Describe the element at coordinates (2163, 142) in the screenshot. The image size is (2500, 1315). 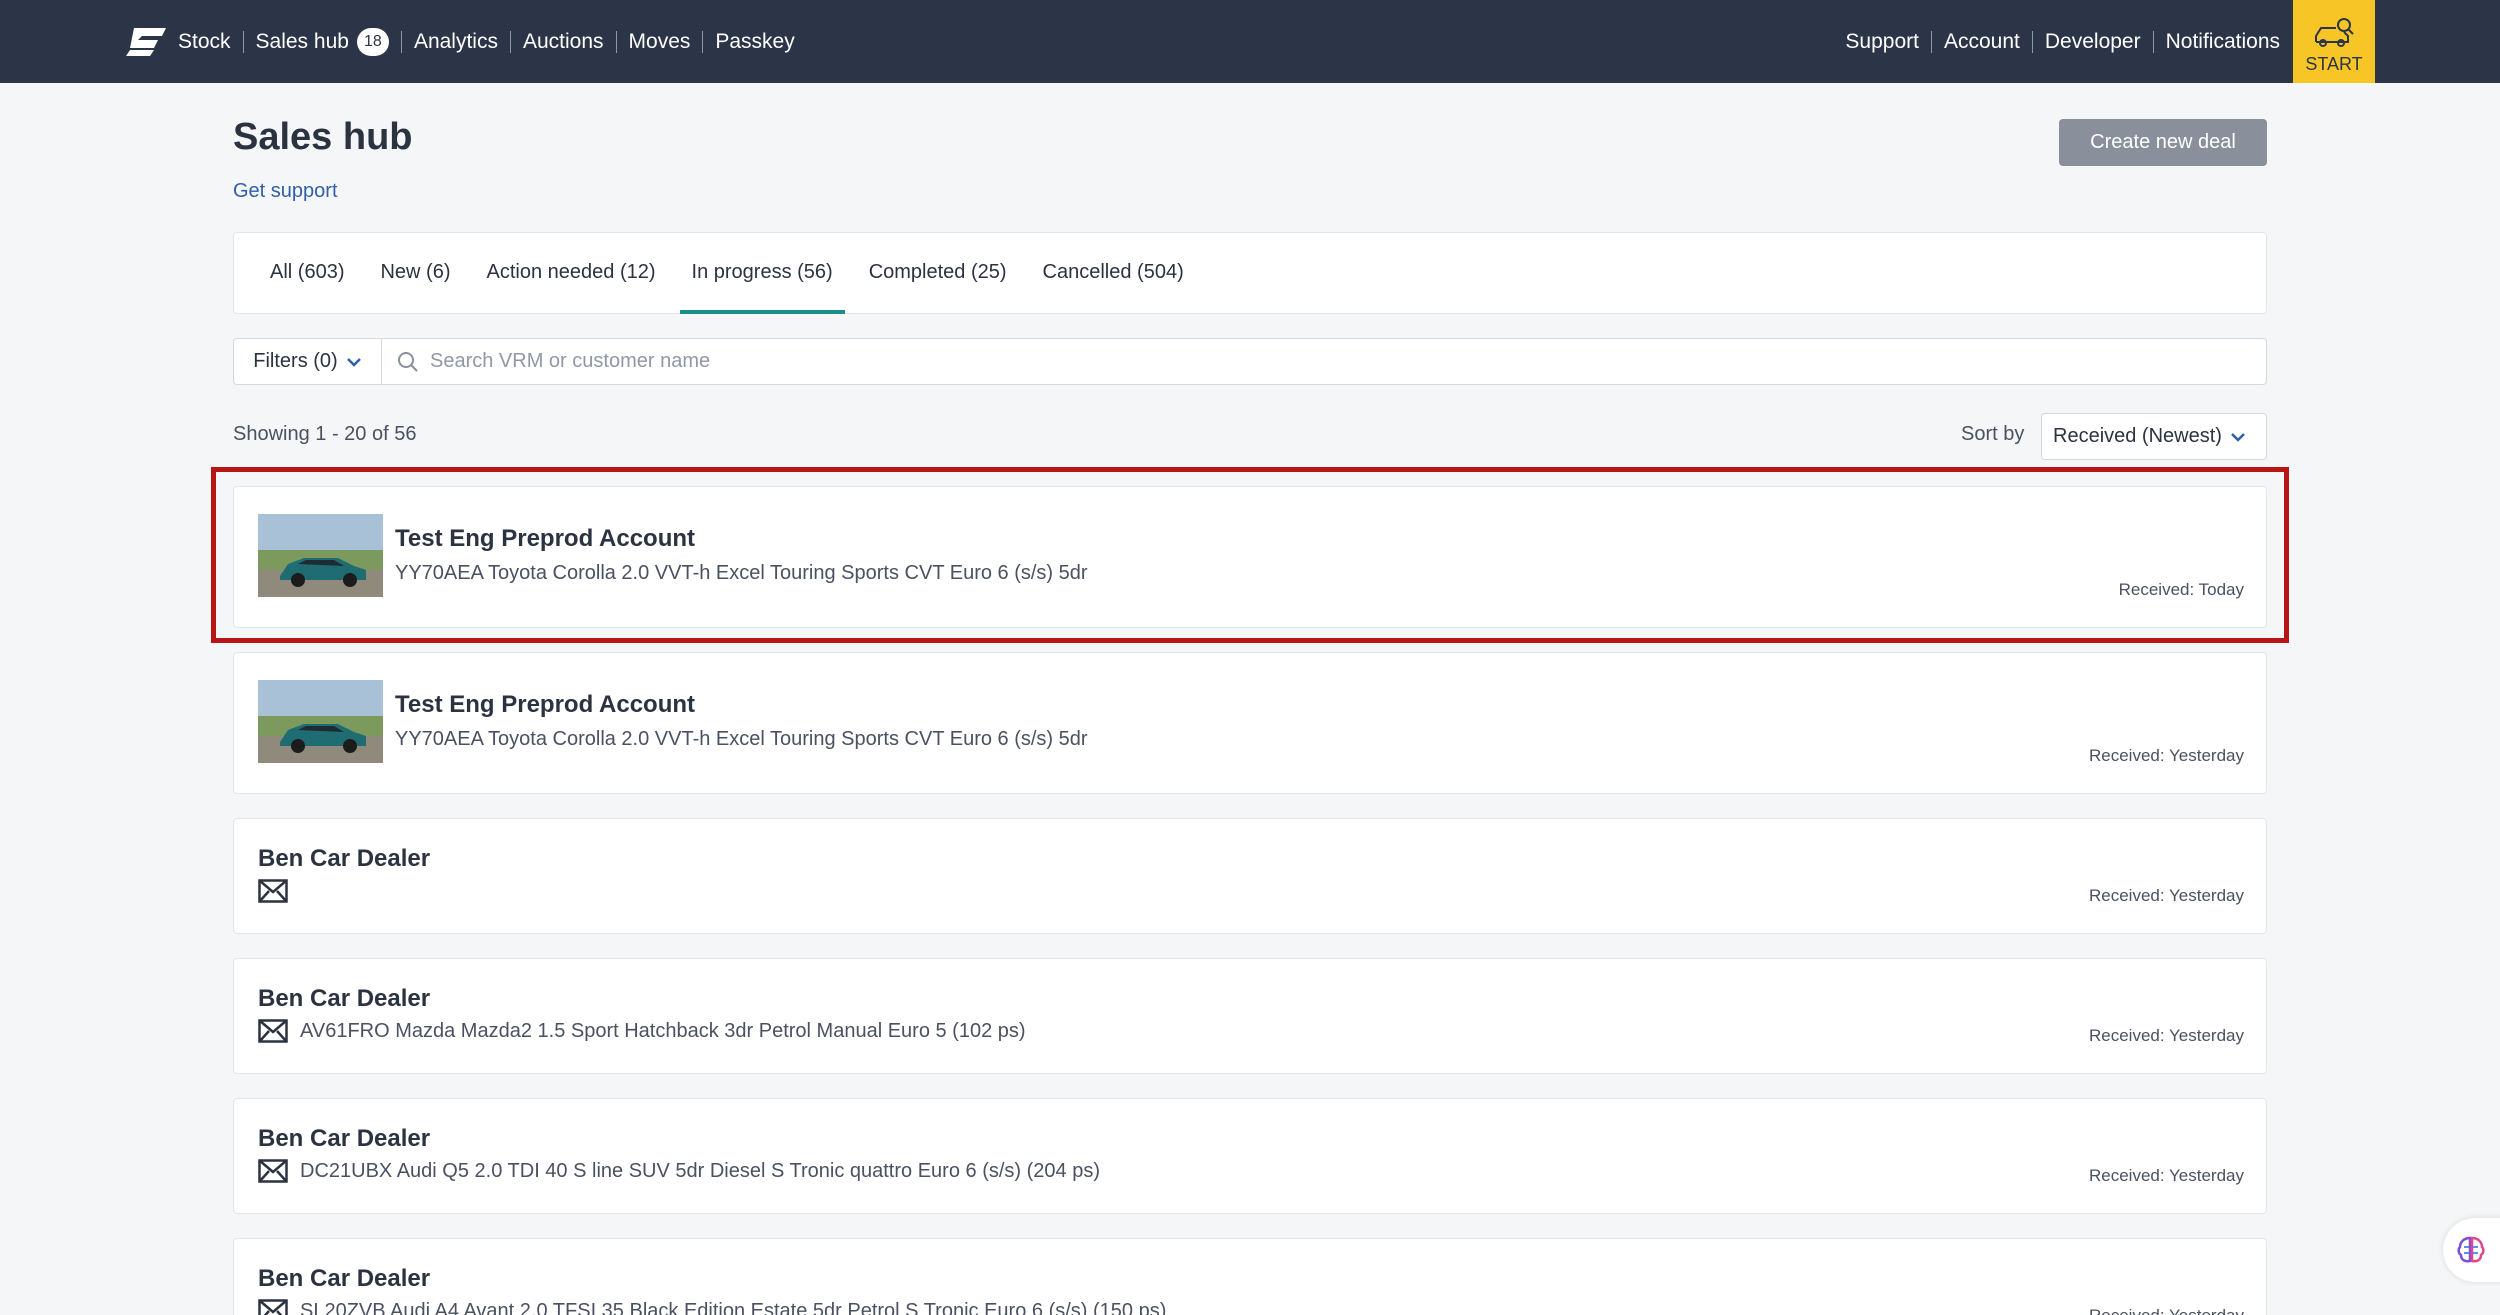
I see `create-new-deal-button: Create new deal` at that location.